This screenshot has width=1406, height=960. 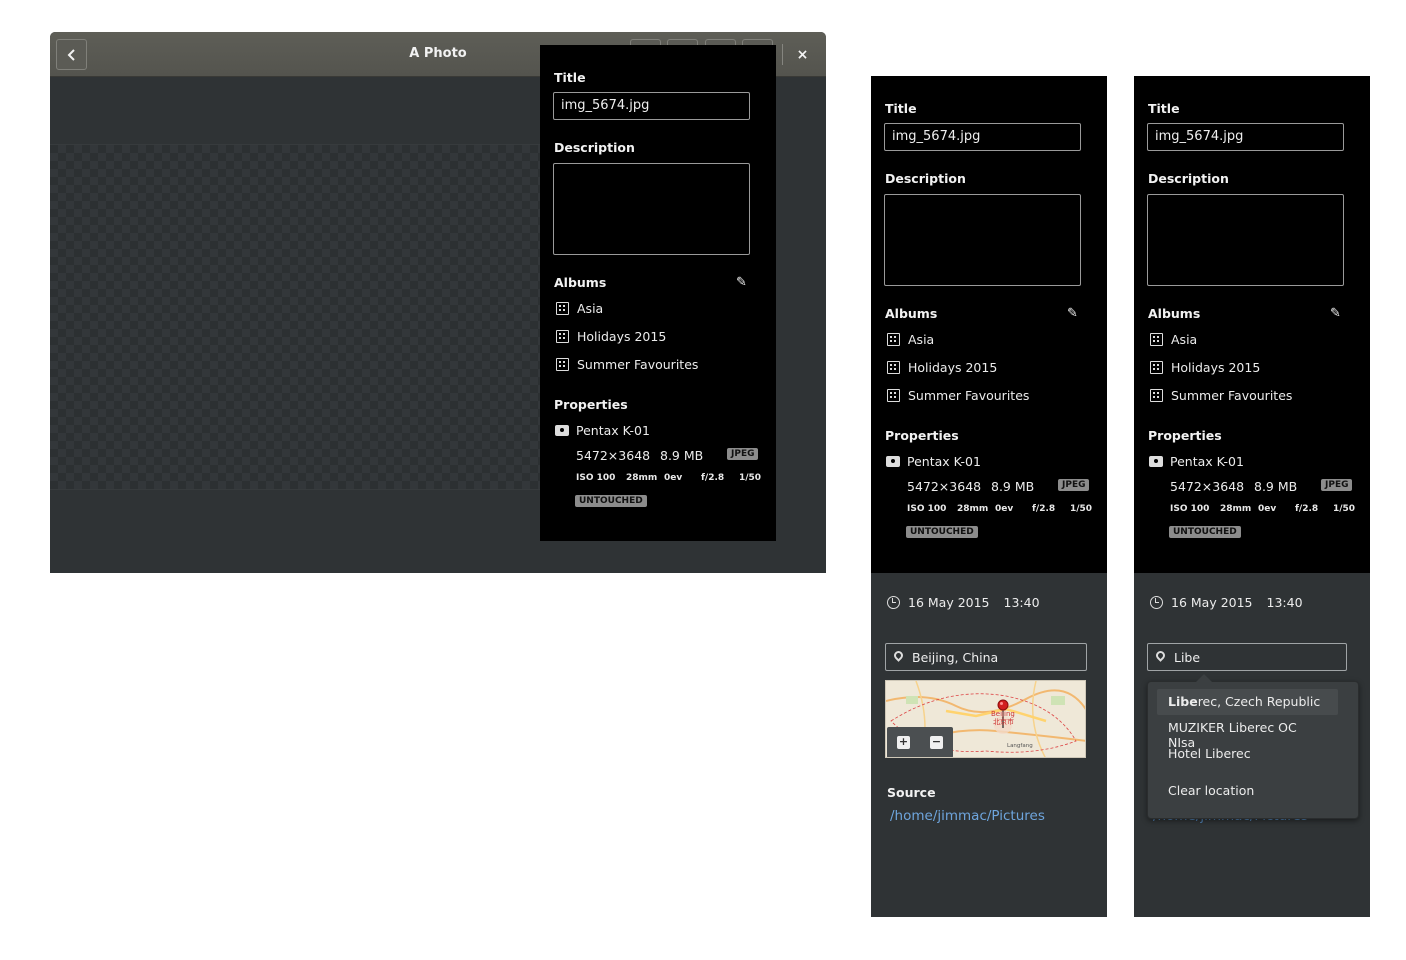 What do you see at coordinates (911, 792) in the screenshot?
I see `source-label: Source` at bounding box center [911, 792].